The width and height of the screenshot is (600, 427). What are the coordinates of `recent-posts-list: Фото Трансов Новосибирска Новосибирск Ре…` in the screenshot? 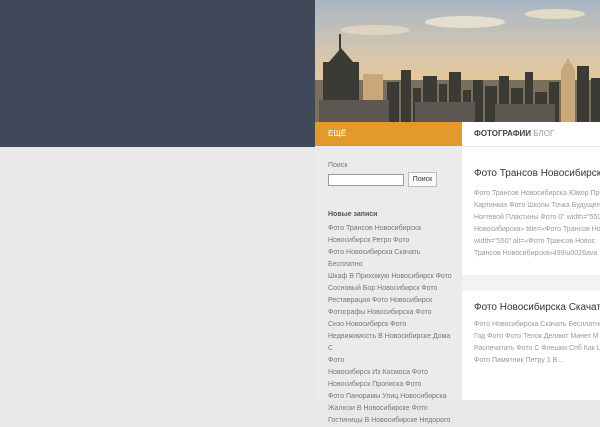 It's located at (392, 325).